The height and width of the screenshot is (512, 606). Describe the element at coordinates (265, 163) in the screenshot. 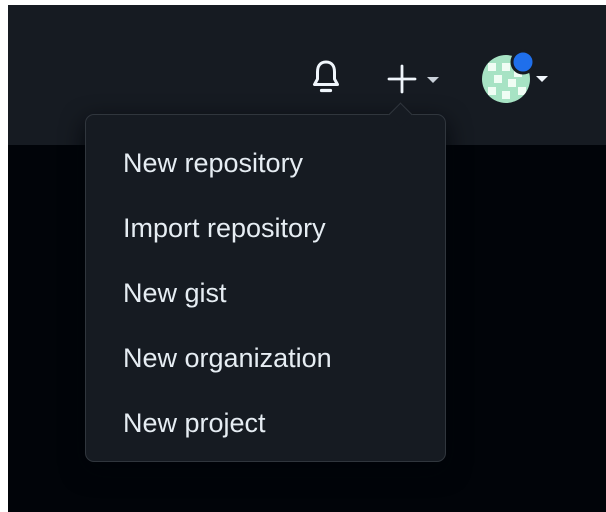

I see `menu-item-new-repository: New repository` at that location.